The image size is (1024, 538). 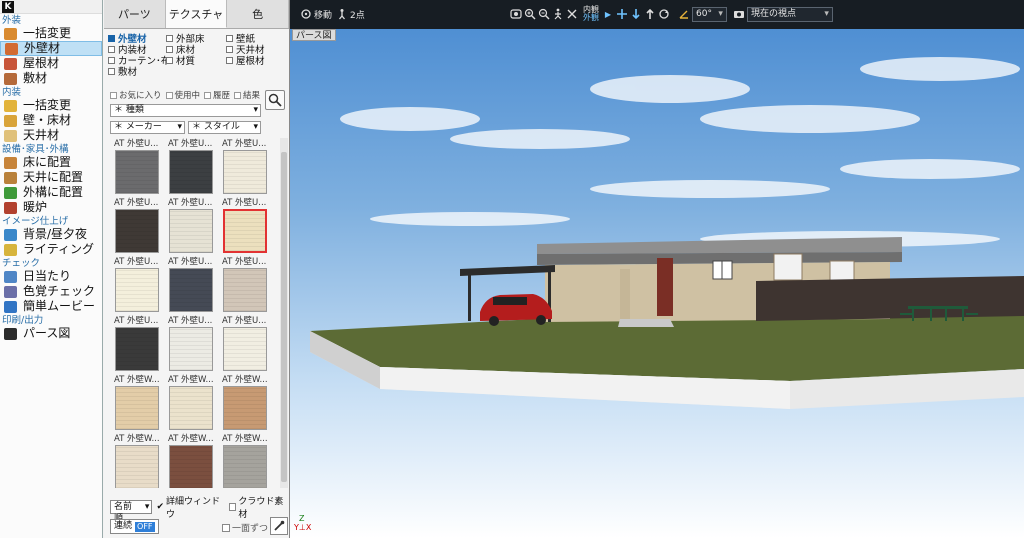 I want to click on sidebar-item: 敷材, so click(x=51, y=78).